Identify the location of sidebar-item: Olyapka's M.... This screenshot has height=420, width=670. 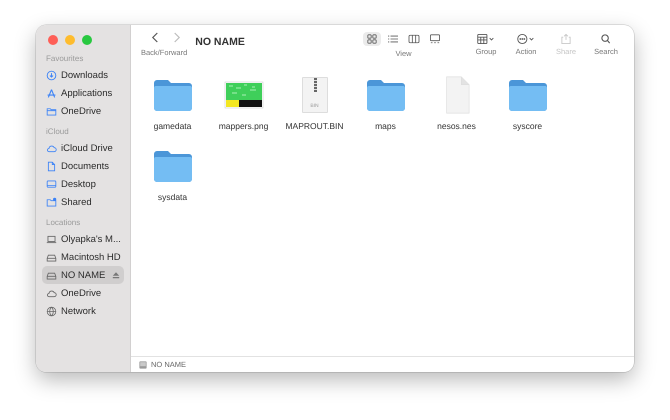
(83, 239).